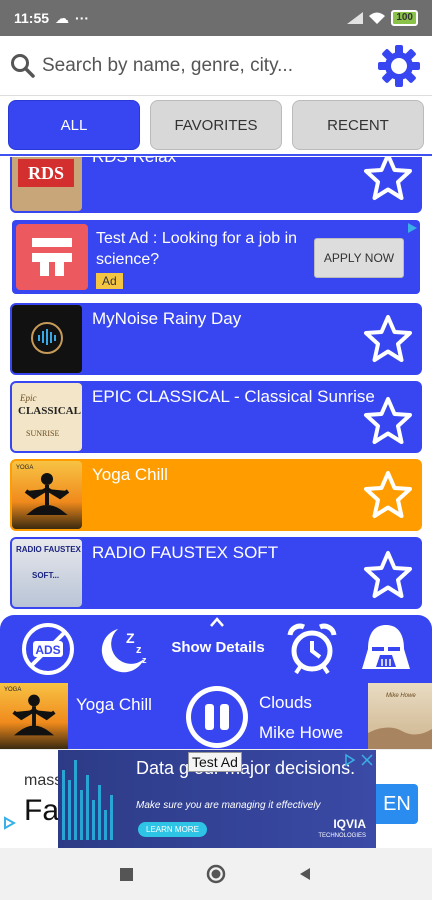 The image size is (432, 900). Describe the element at coordinates (216, 573) in the screenshot. I see `station-row: RADIO FAUSTEX SOFT... RADIO FAUSTEX SOFT` at that location.